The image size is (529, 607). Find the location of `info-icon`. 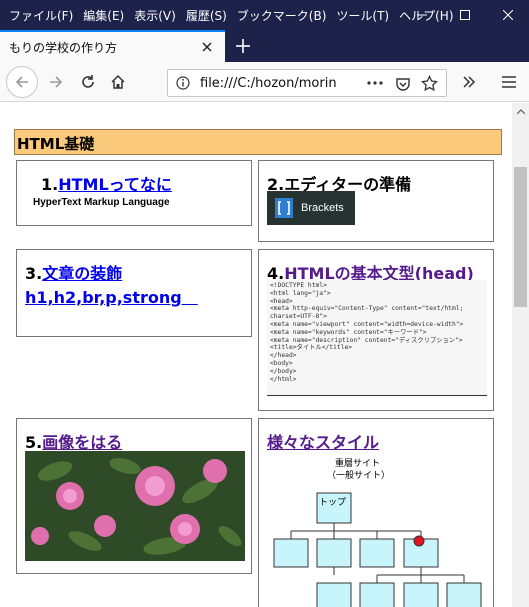

info-icon is located at coordinates (183, 83).